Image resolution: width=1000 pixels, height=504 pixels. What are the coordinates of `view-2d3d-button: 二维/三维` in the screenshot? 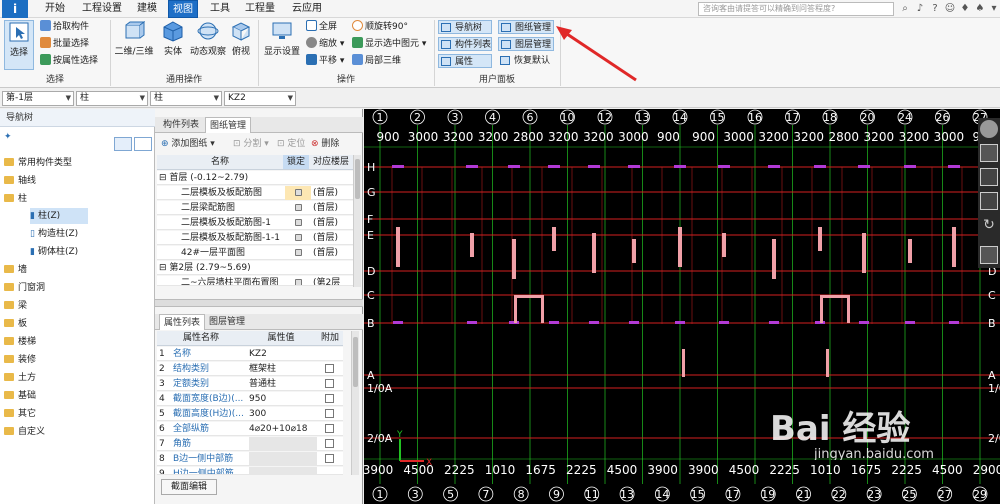 It's located at (134, 38).